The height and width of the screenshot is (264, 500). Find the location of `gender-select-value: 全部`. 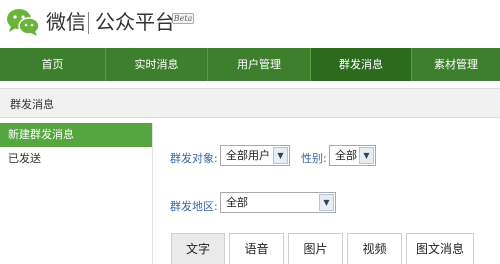

gender-select-value: 全部 is located at coordinates (346, 155).